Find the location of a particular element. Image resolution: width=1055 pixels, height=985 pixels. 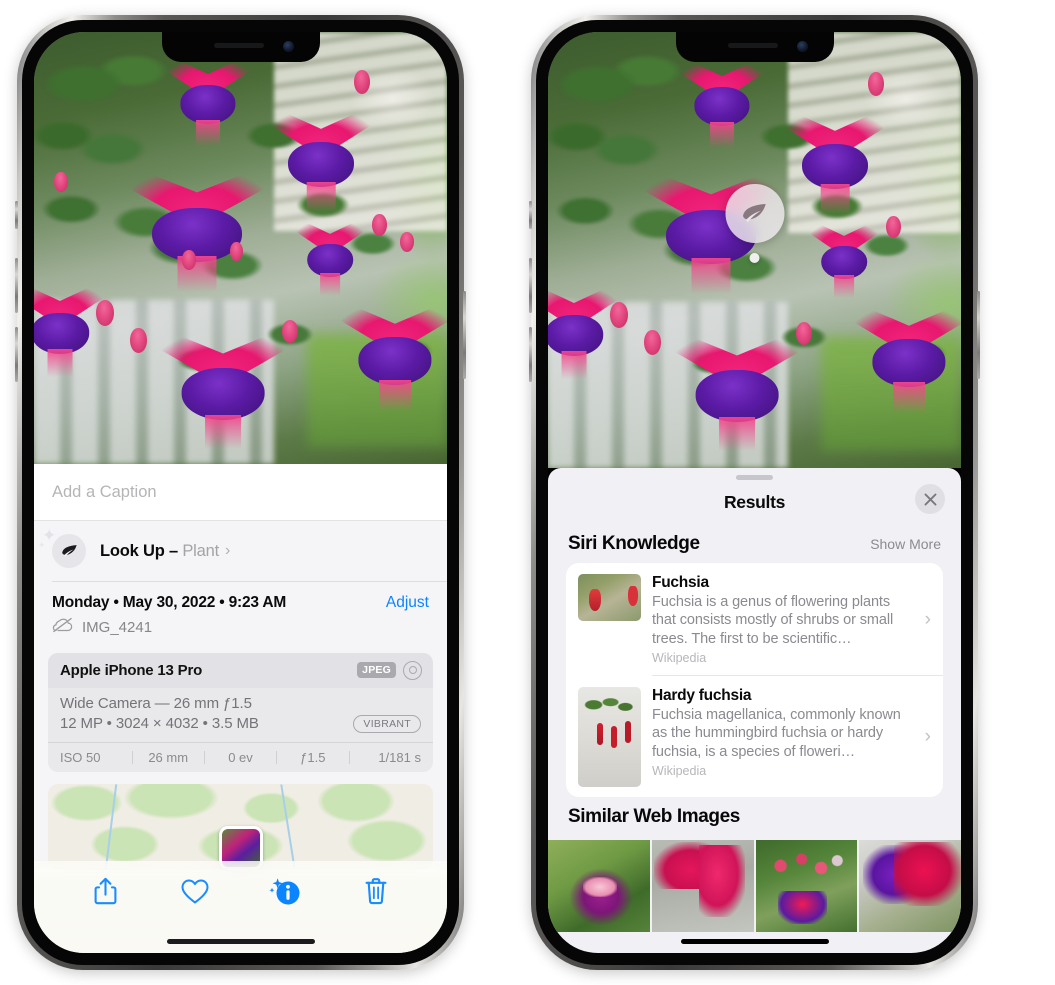

section-title: Similar Web Images is located at coordinates (654, 816).